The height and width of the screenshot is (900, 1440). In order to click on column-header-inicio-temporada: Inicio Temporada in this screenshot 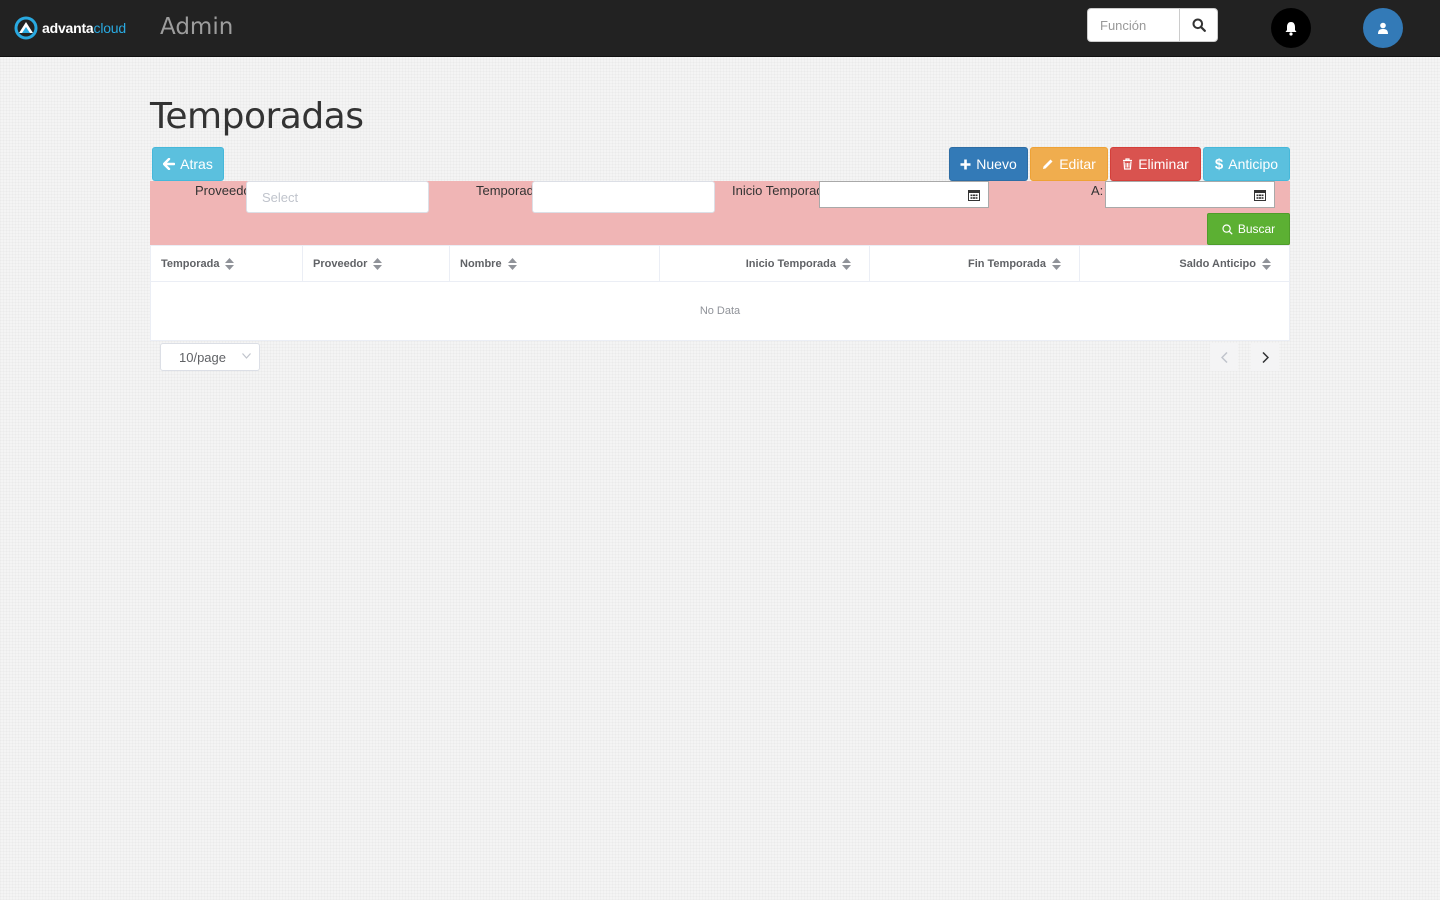, I will do `click(765, 264)`.